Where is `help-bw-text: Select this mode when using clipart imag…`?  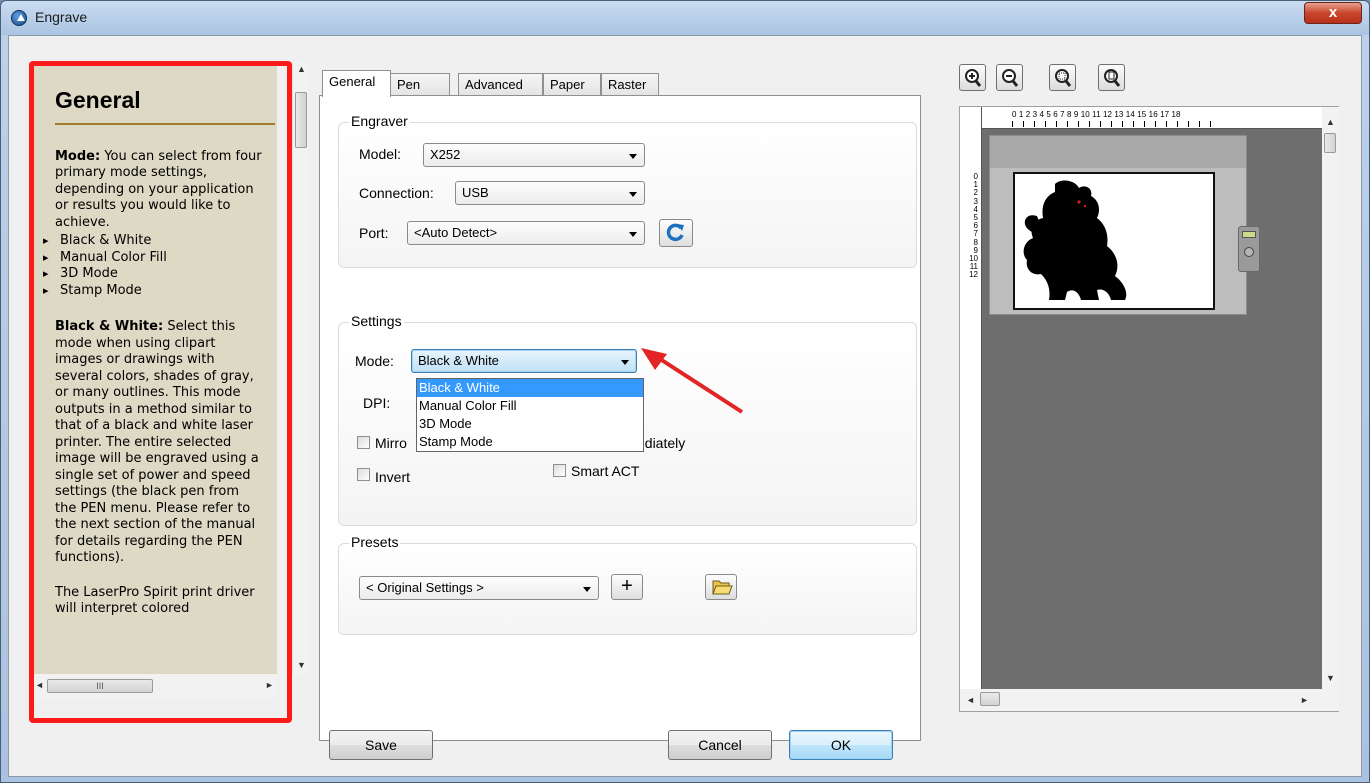 help-bw-text: Select this mode when using clipart imag… is located at coordinates (157, 442).